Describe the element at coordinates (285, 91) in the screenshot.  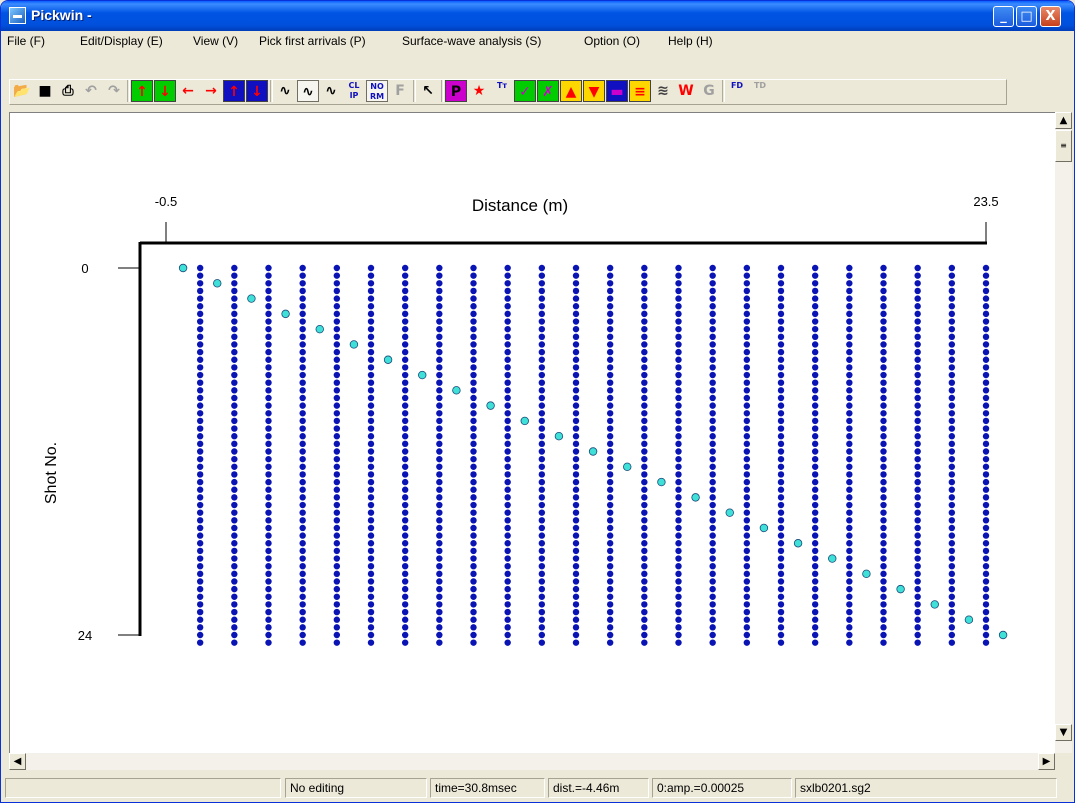
I see `wiggle-icon: ∿` at that location.